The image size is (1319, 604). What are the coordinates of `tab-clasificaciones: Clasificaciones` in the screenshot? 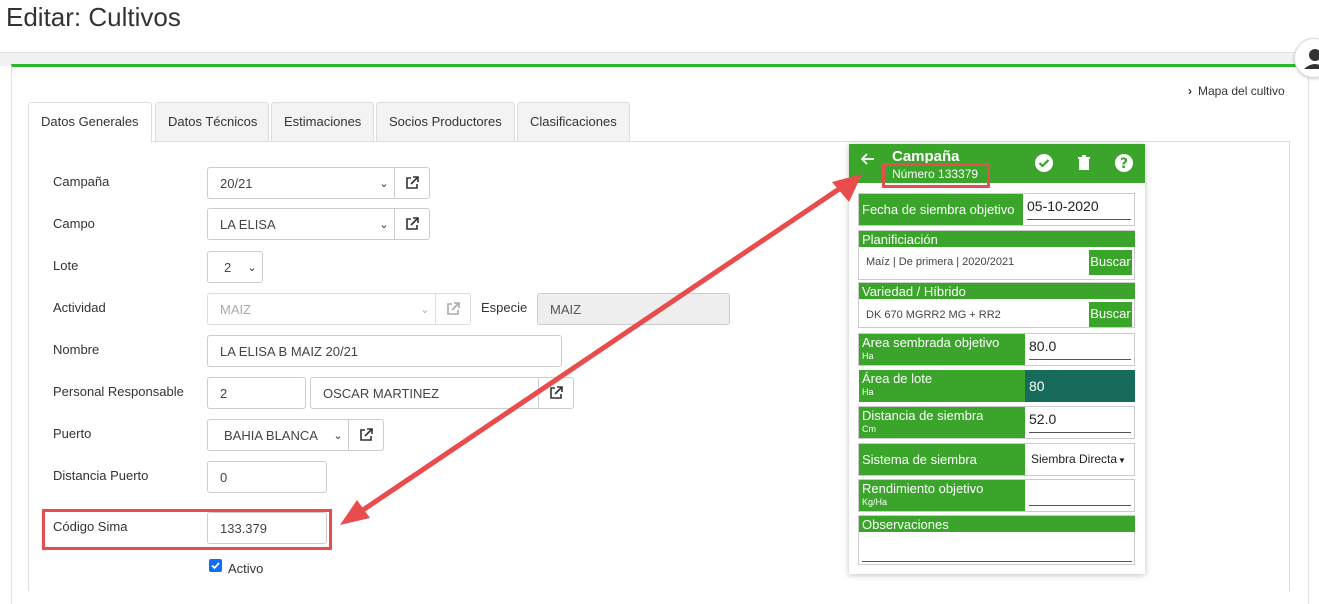 It's located at (573, 122).